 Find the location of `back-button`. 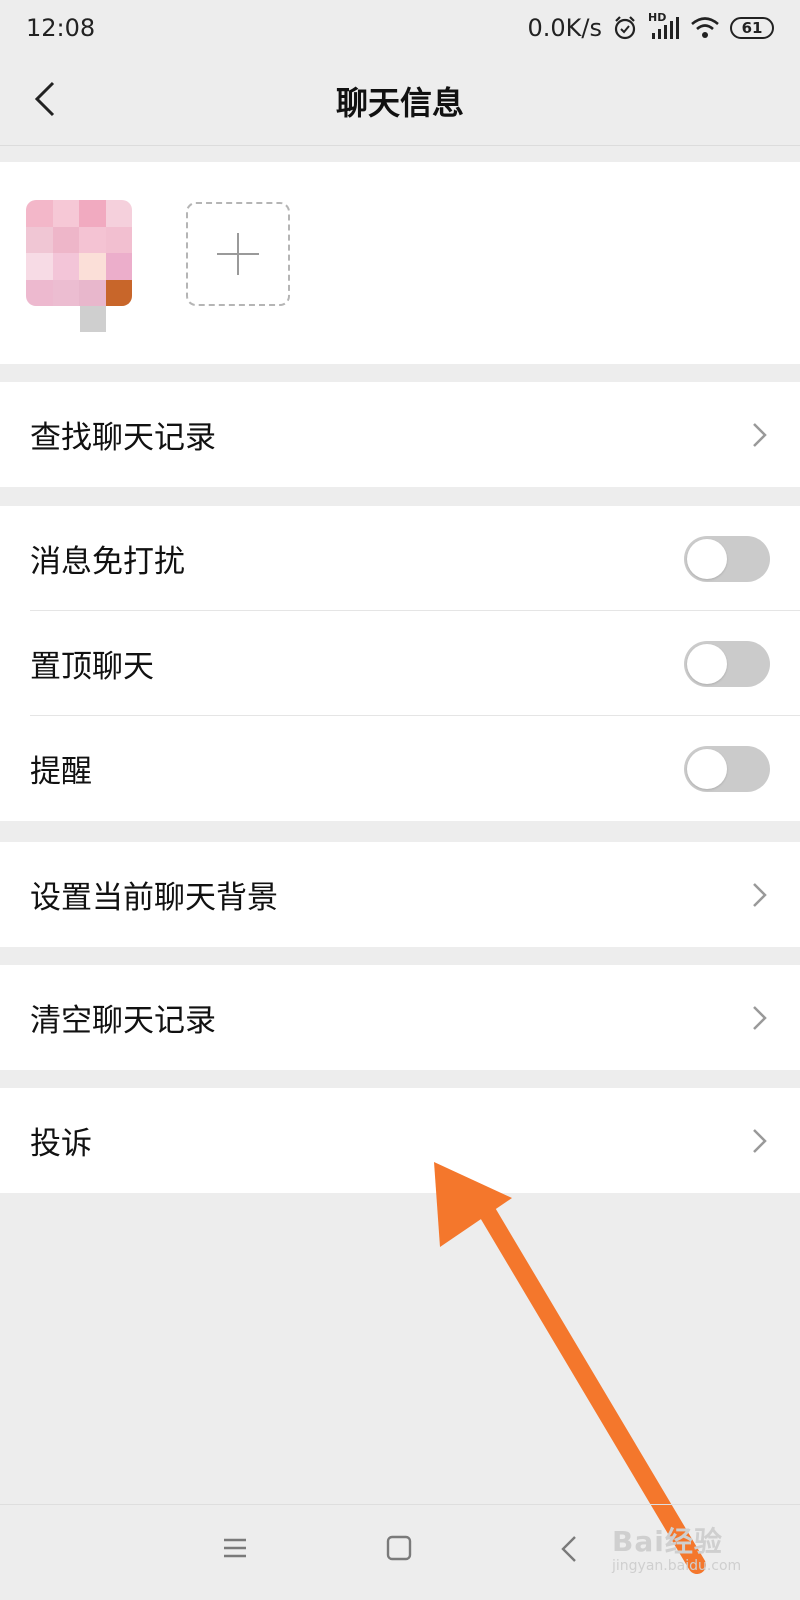

back-button is located at coordinates (45, 99).